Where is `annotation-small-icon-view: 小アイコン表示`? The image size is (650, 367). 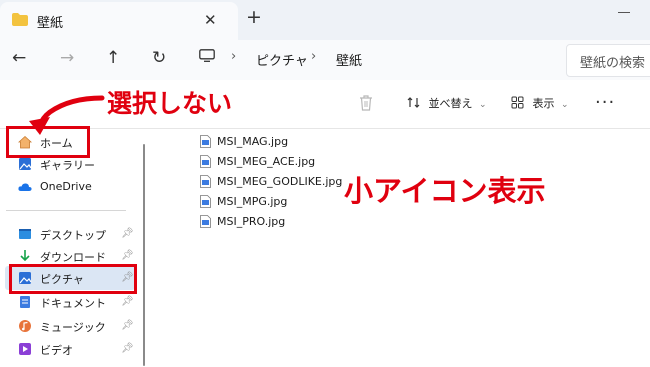
annotation-small-icon-view: 小アイコン表示 is located at coordinates (445, 191).